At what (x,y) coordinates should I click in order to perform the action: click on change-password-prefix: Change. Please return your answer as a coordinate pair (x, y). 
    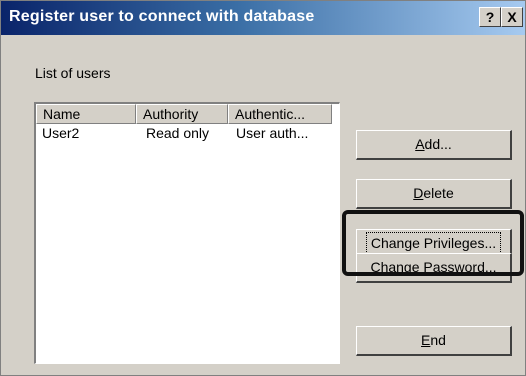
    Looking at the image, I should click on (397, 267).